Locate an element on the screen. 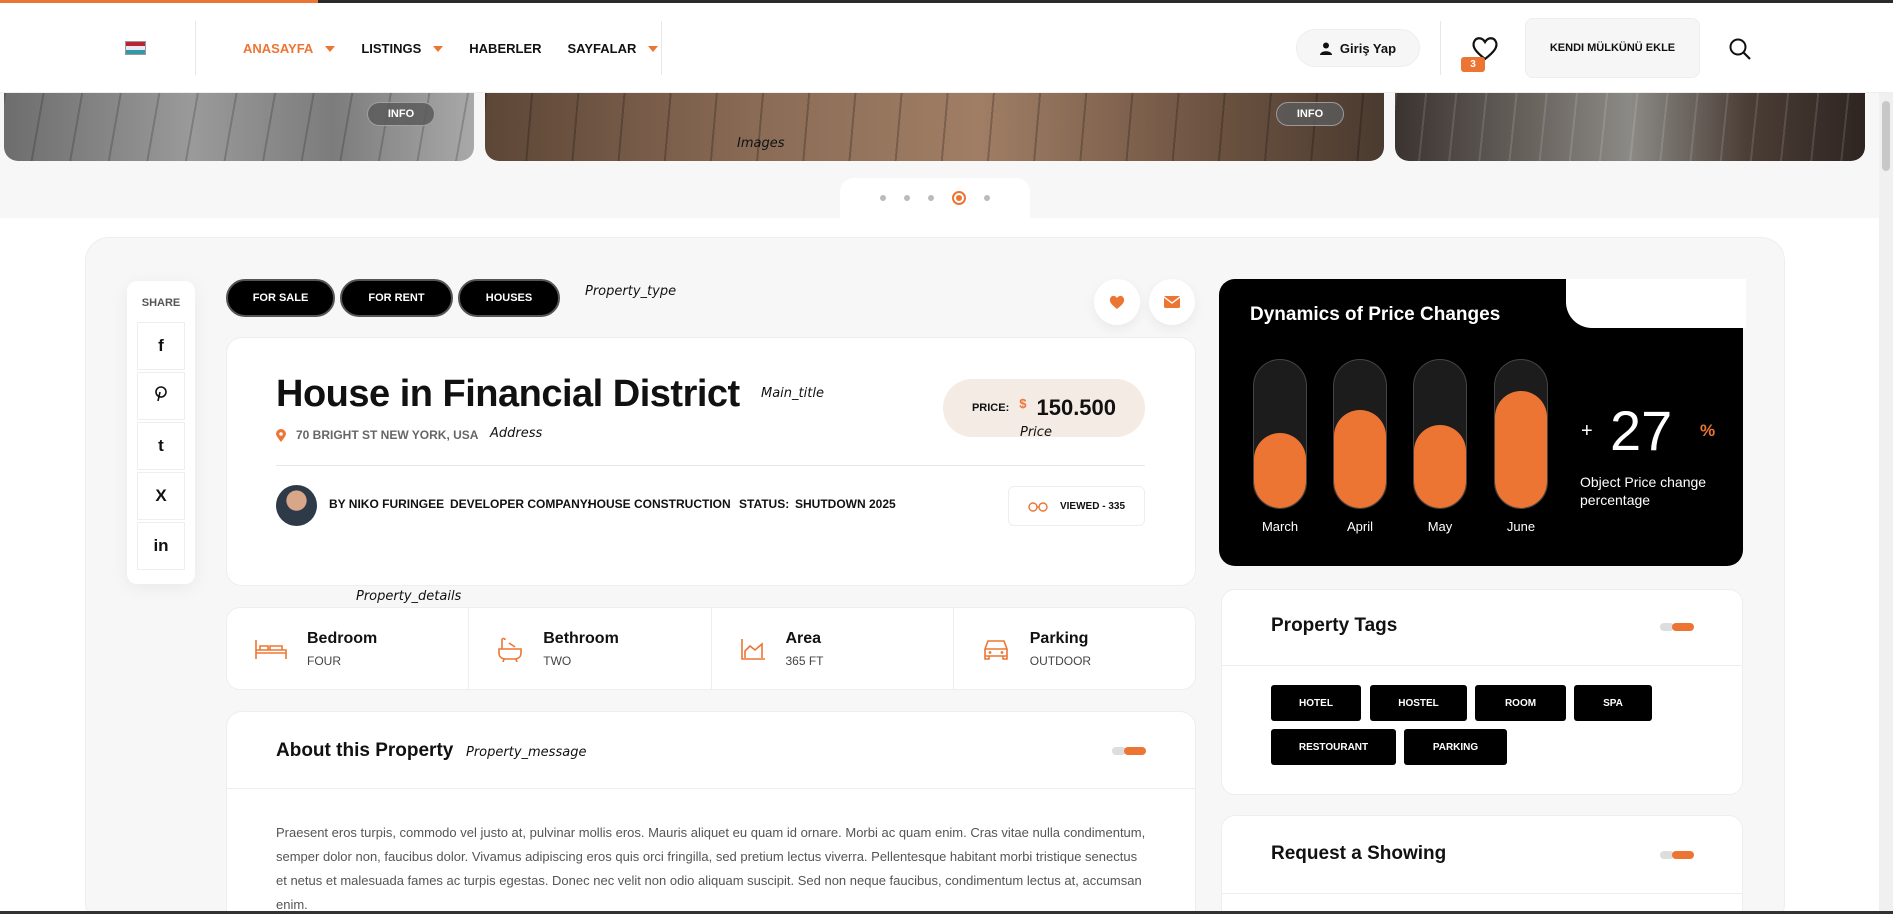  scrollbar-thumb is located at coordinates (1886, 136).